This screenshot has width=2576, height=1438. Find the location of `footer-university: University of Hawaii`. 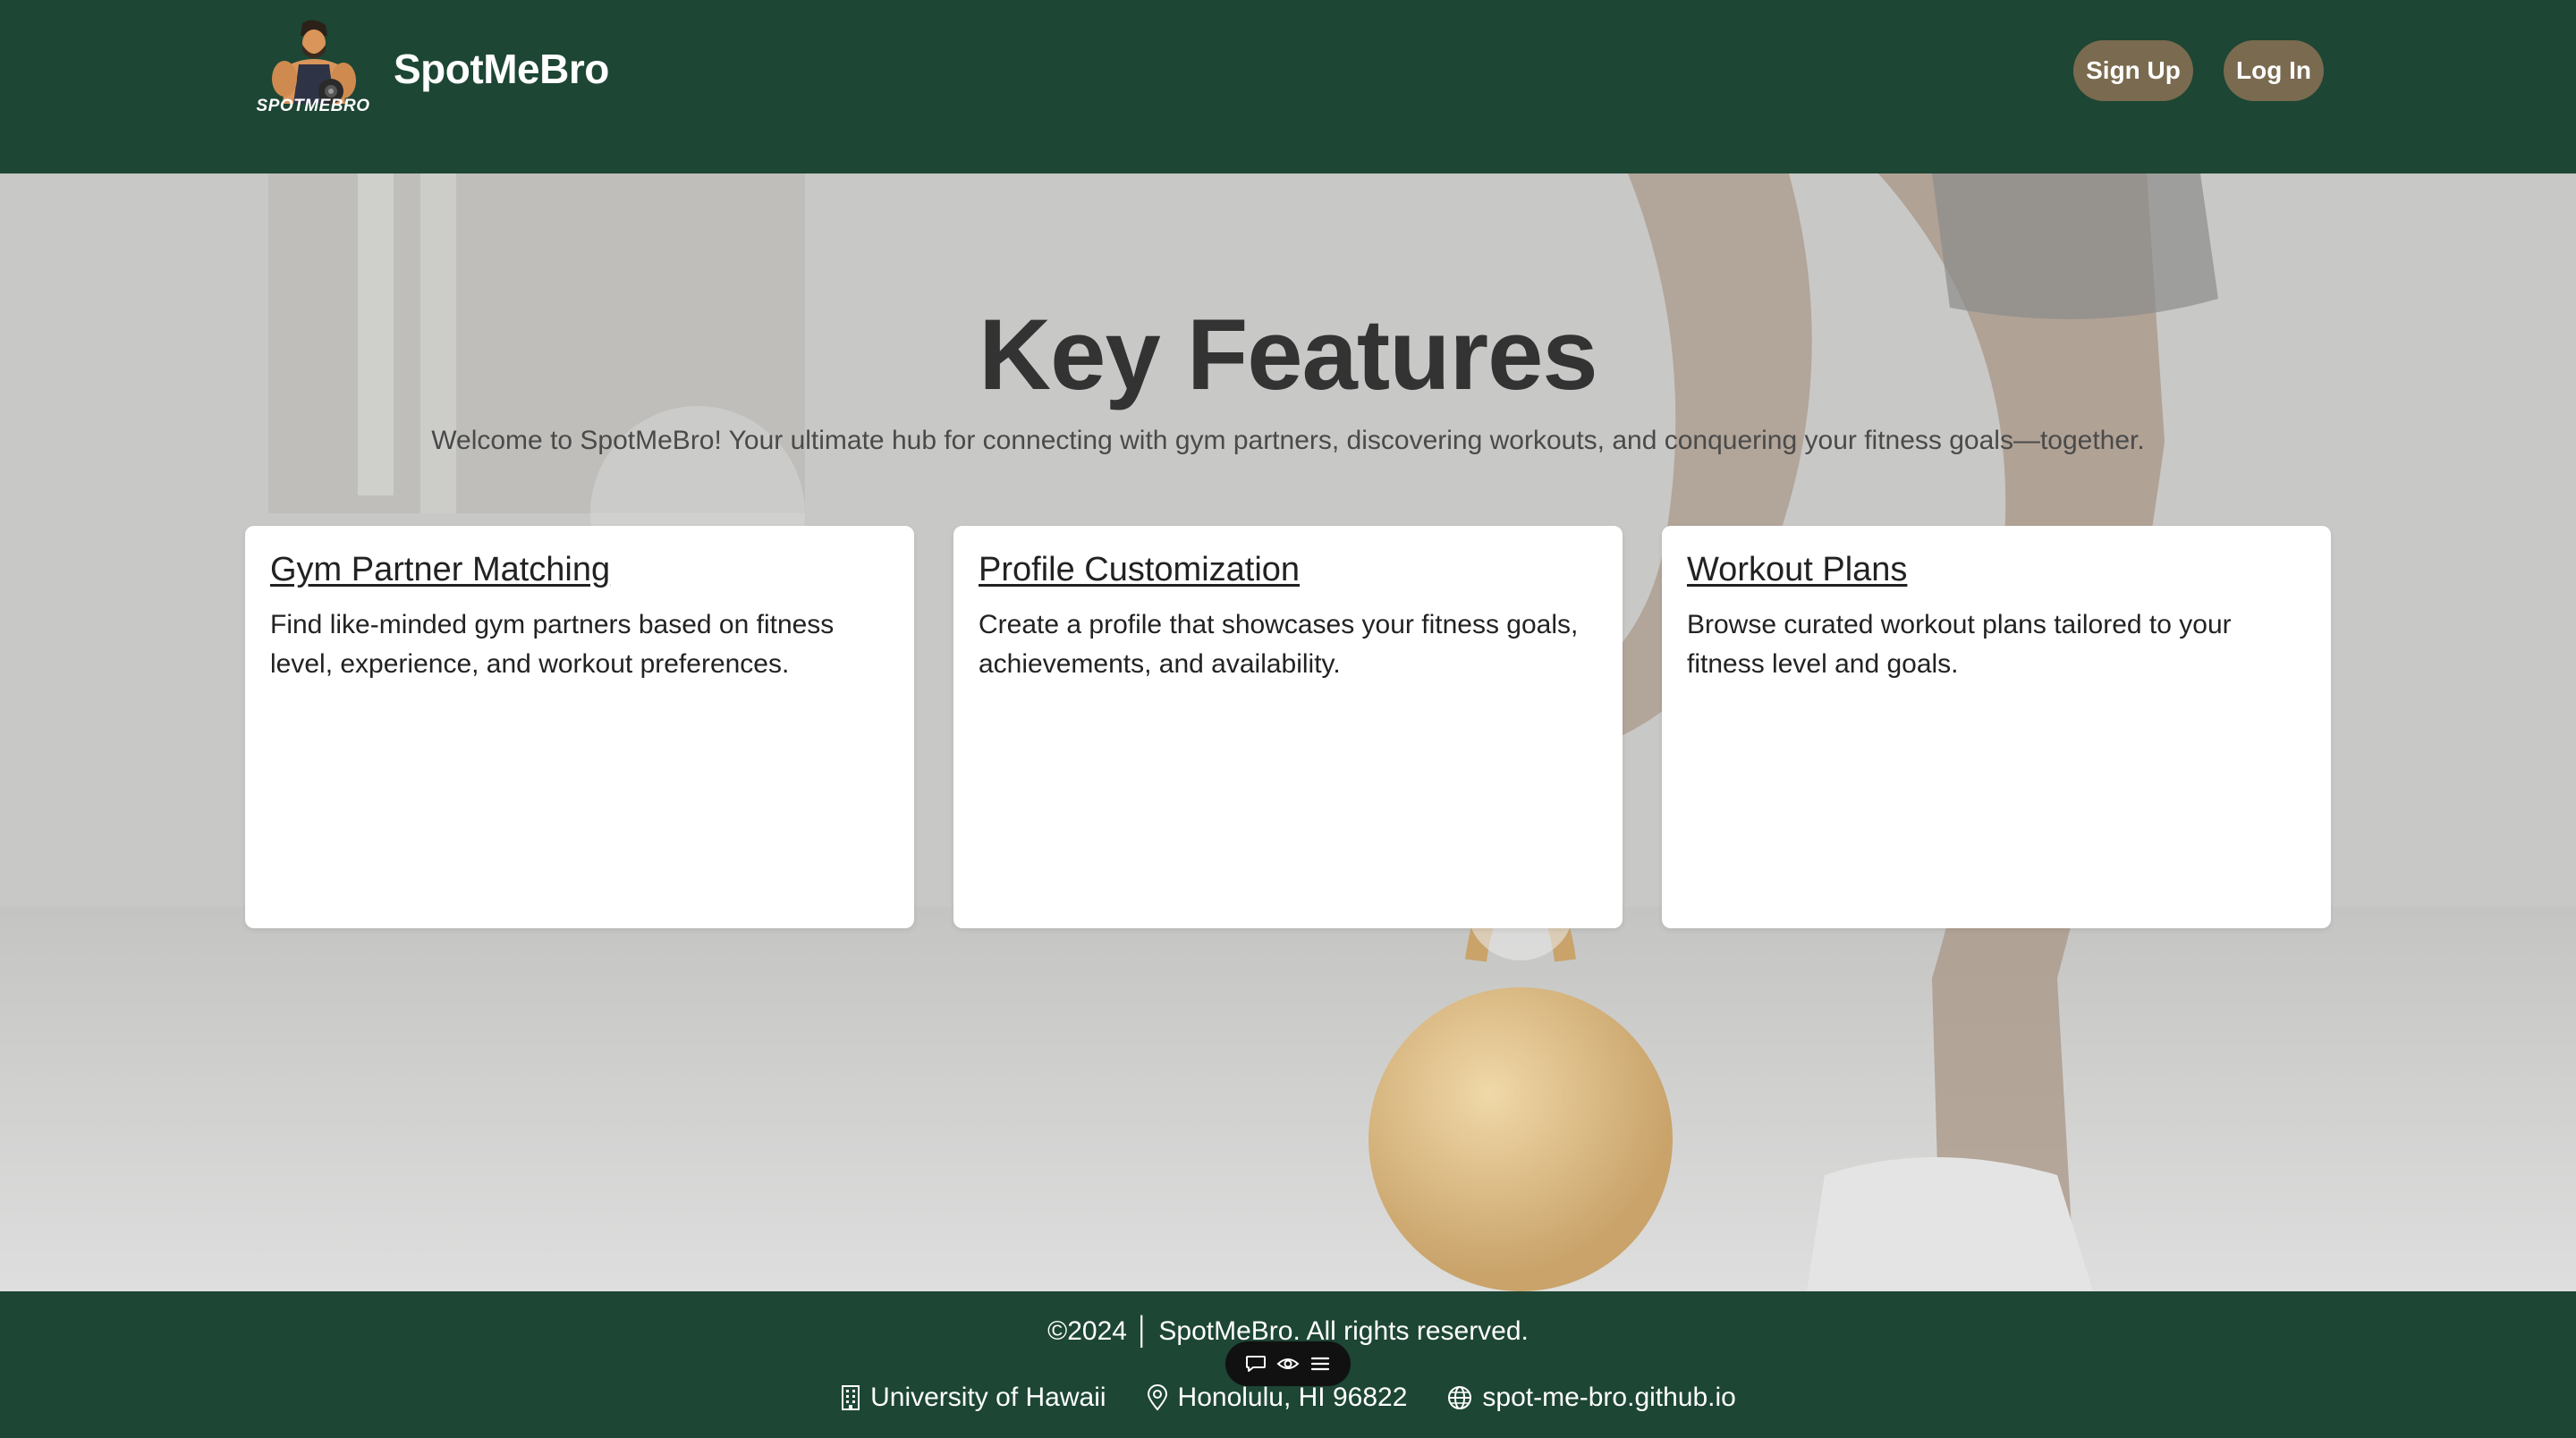

footer-university: University of Hawaii is located at coordinates (973, 1398).